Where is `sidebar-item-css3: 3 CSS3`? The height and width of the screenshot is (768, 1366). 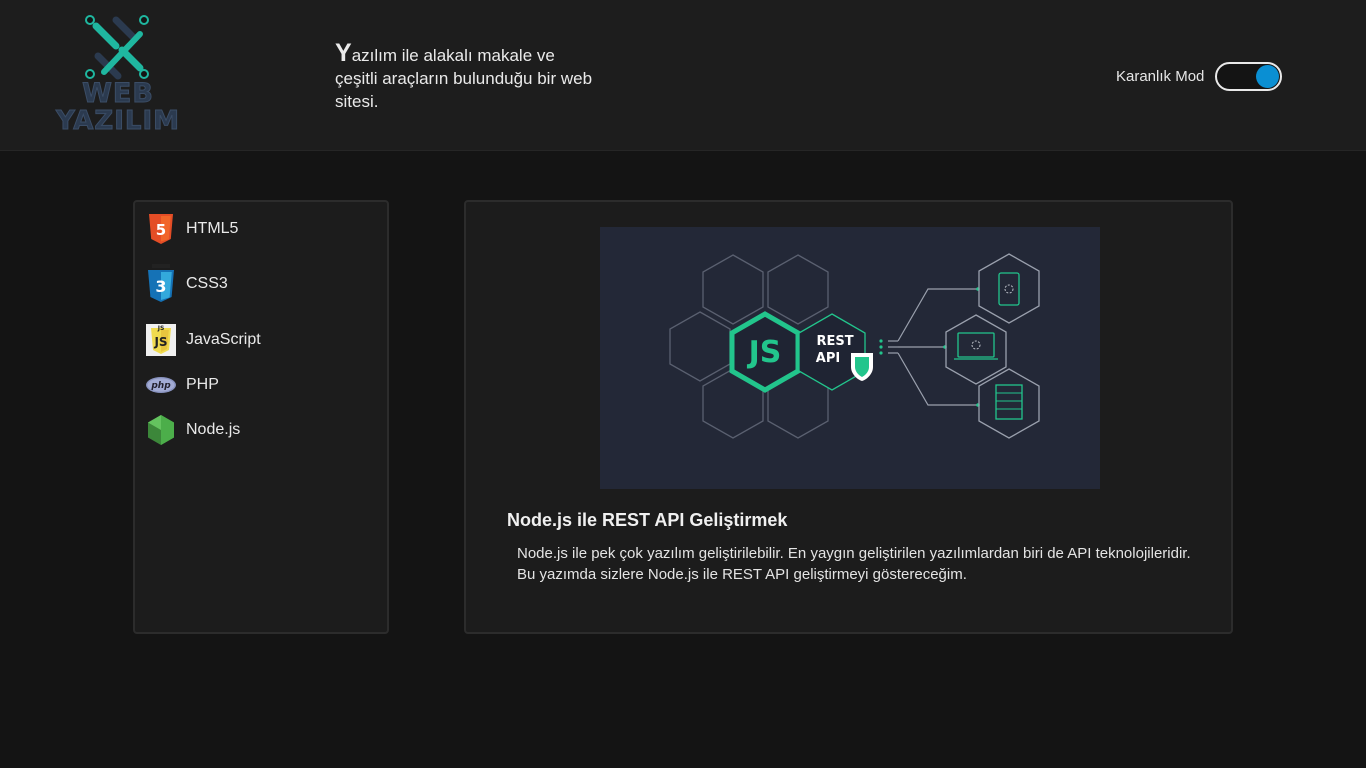
sidebar-item-css3: 3 CSS3 is located at coordinates (187, 284).